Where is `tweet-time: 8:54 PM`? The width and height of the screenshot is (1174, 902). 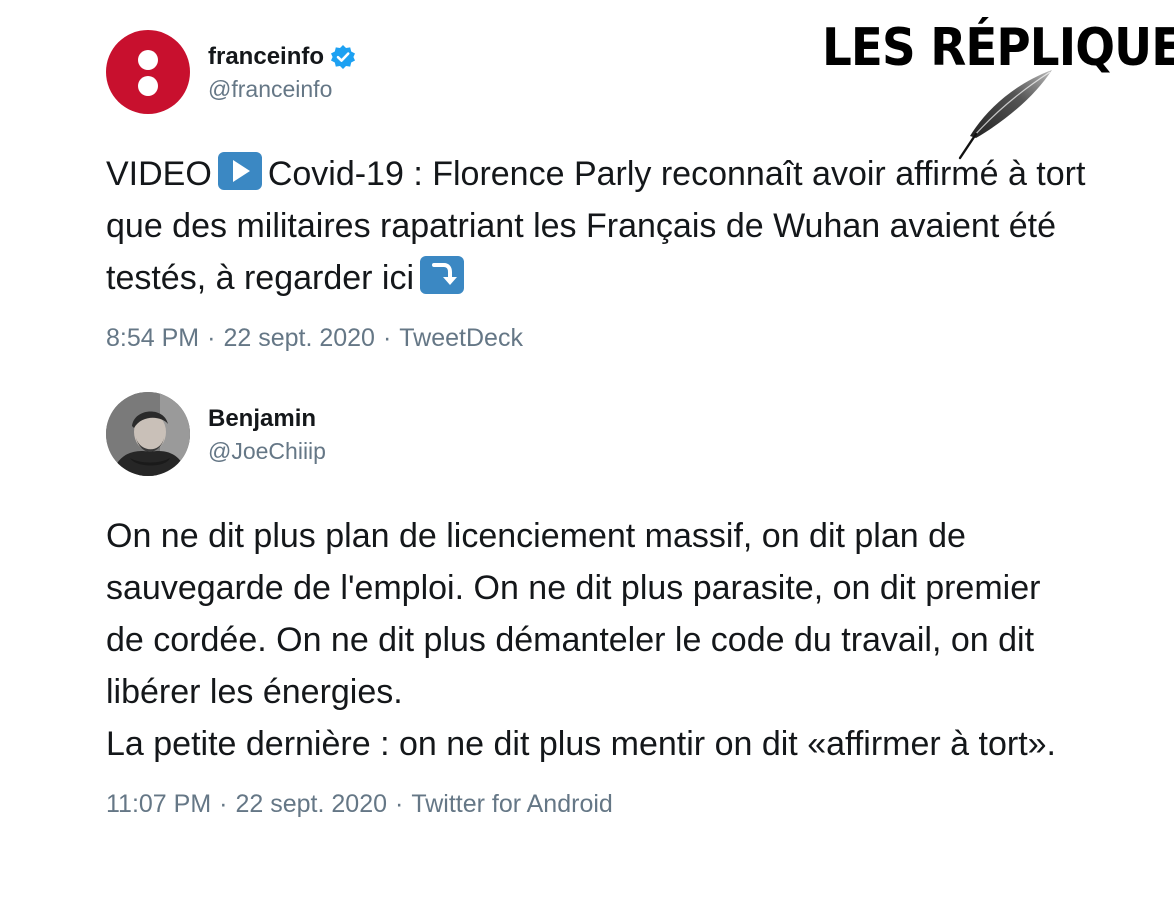
tweet-time: 8:54 PM is located at coordinates (152, 338).